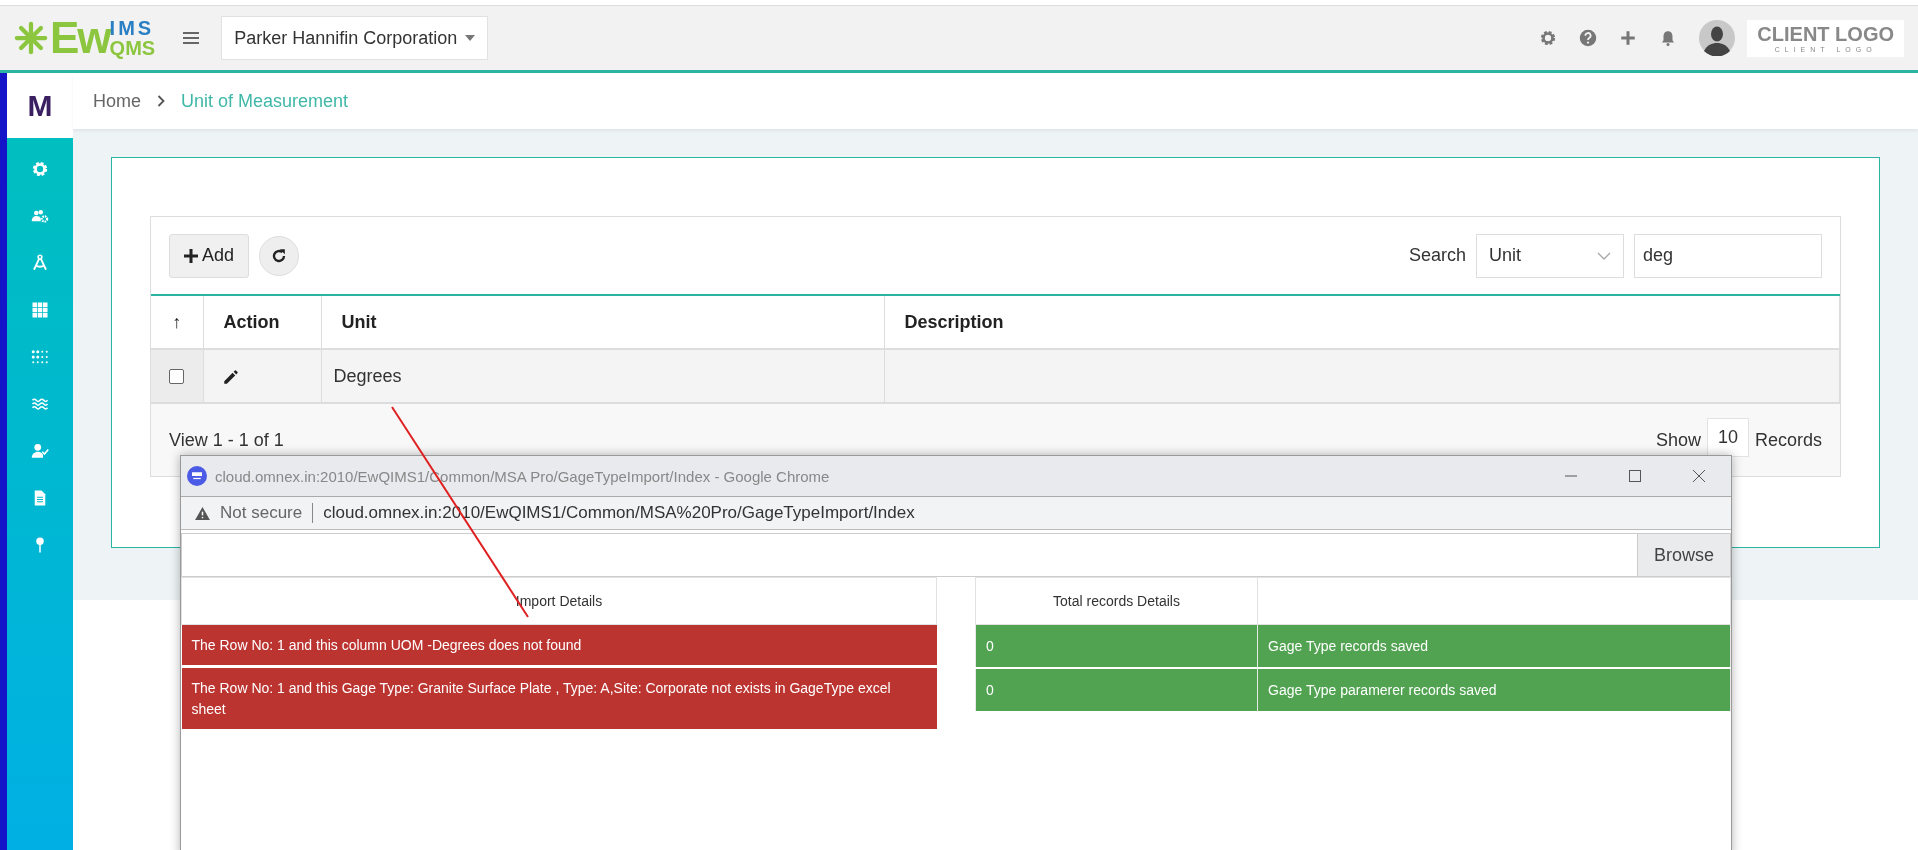 The width and height of the screenshot is (1918, 850). I want to click on grid-icon, so click(40, 310).